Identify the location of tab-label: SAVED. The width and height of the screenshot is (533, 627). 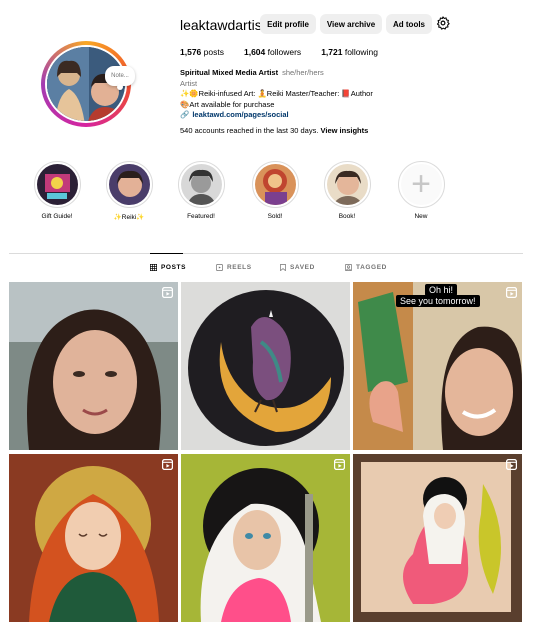
(302, 267).